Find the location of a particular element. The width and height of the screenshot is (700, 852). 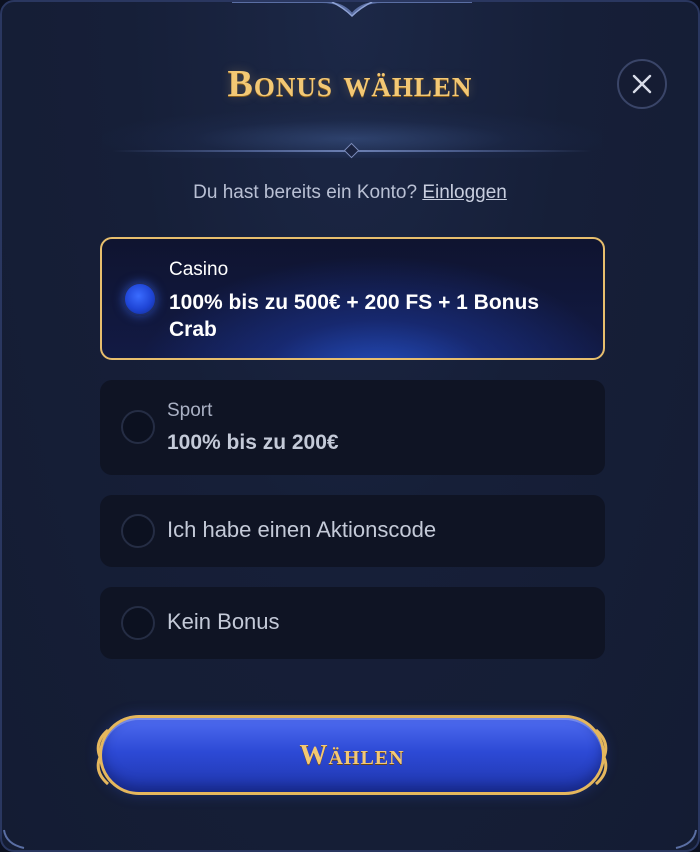

login-link: Einloggen is located at coordinates (464, 192).